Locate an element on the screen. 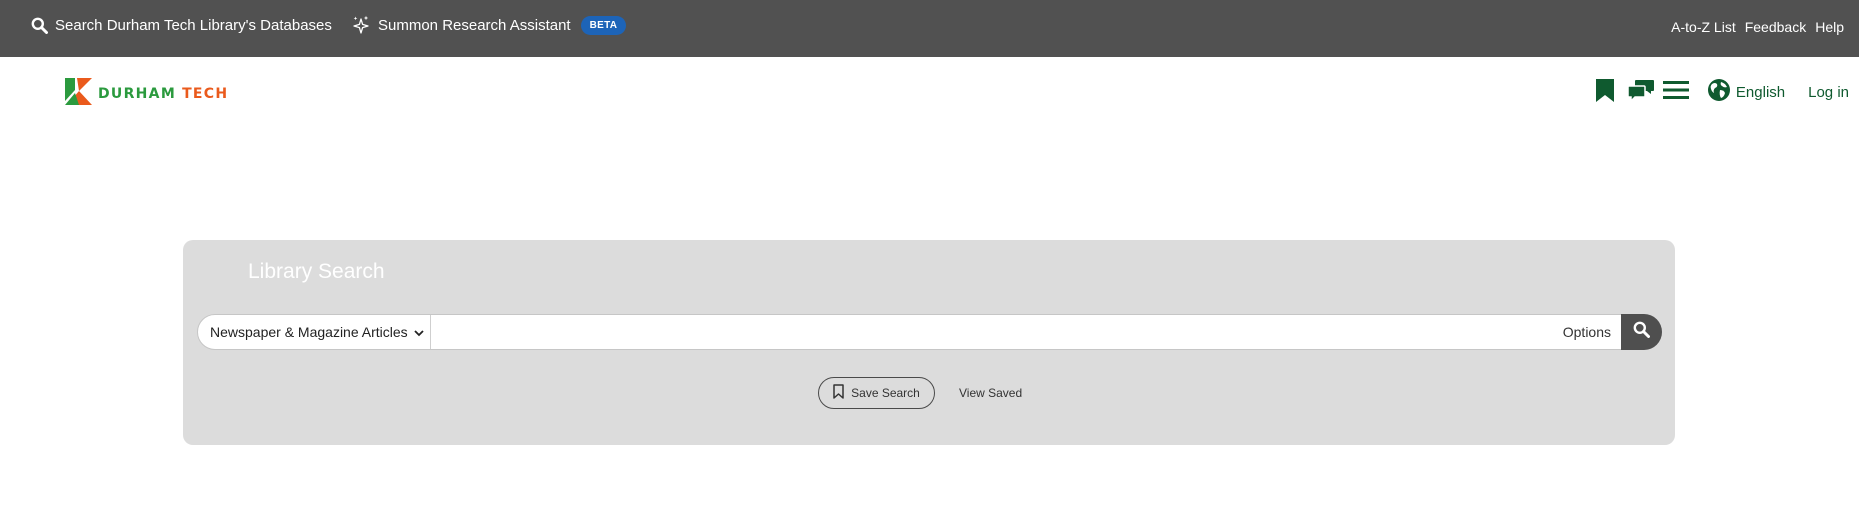  language-label: English is located at coordinates (1760, 92).